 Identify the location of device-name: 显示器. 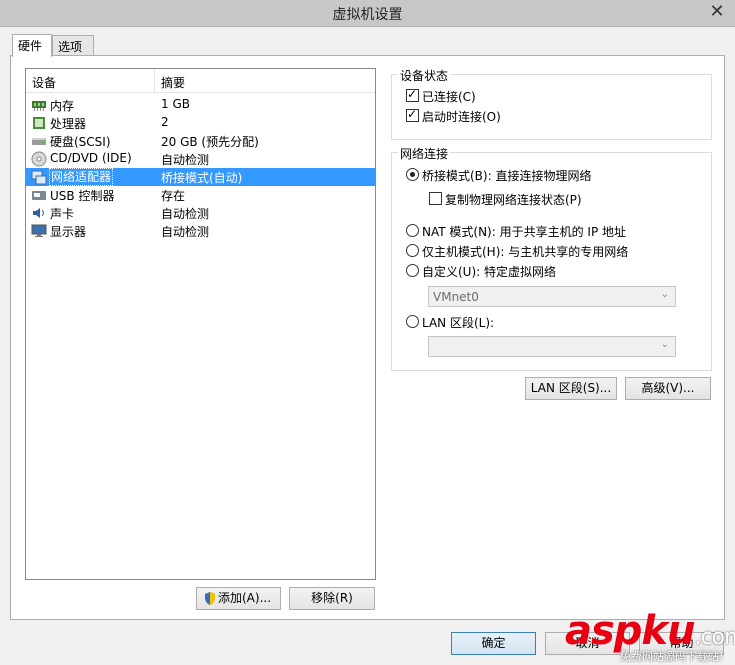
(68, 232).